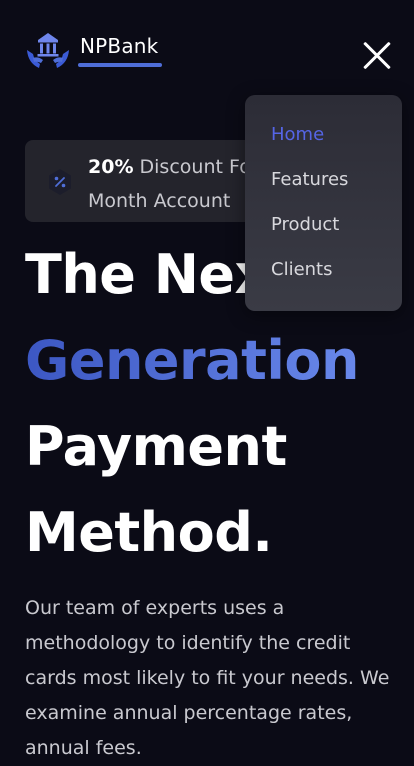 The width and height of the screenshot is (414, 766). I want to click on hero-title-accent: Generation, so click(215, 361).